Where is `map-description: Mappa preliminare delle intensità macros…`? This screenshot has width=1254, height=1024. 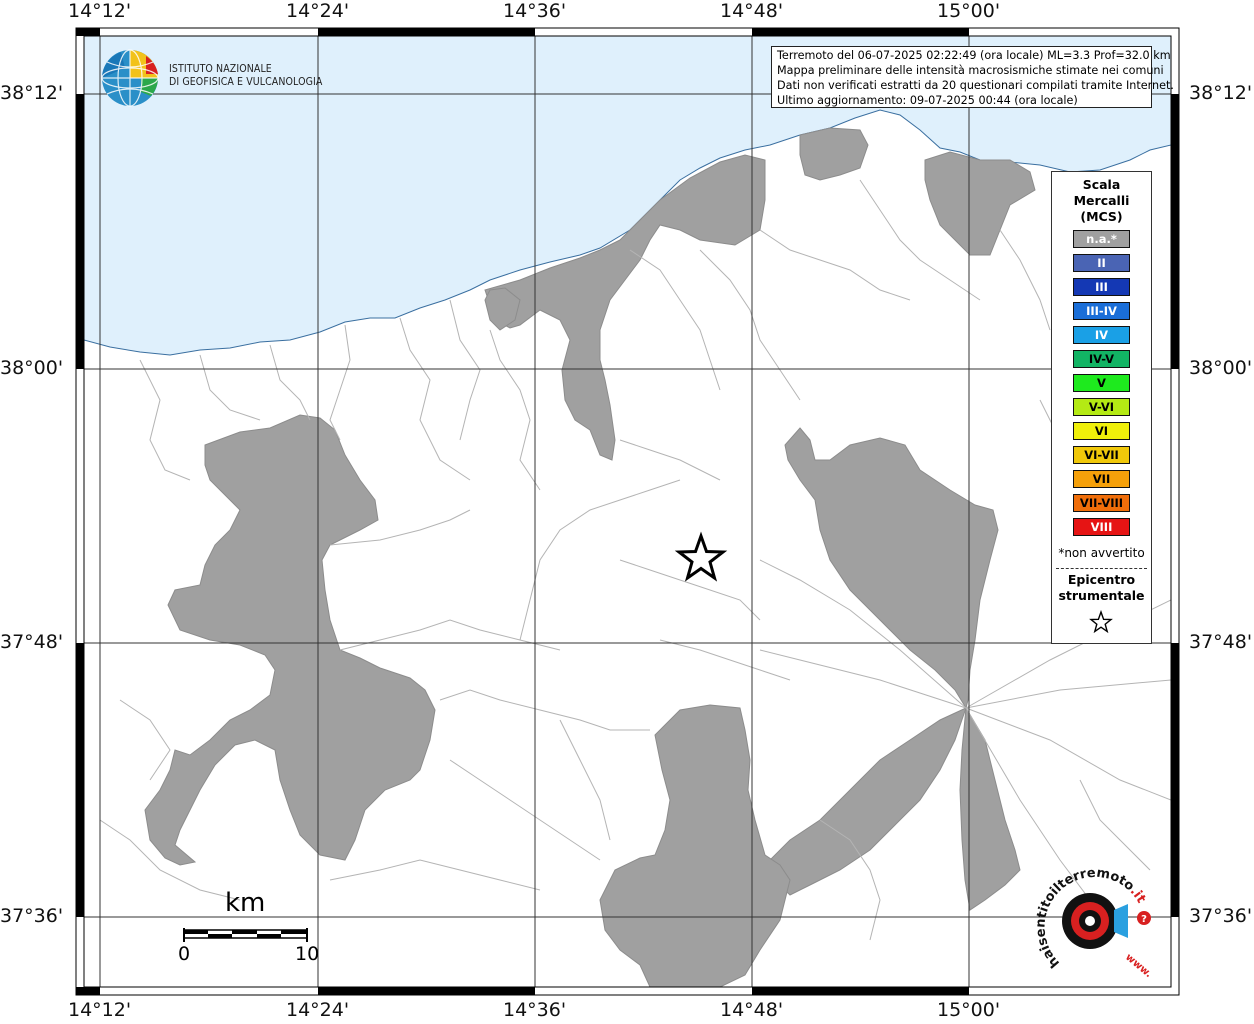
map-description: Mappa preliminare delle intensità macros… is located at coordinates (970, 70).